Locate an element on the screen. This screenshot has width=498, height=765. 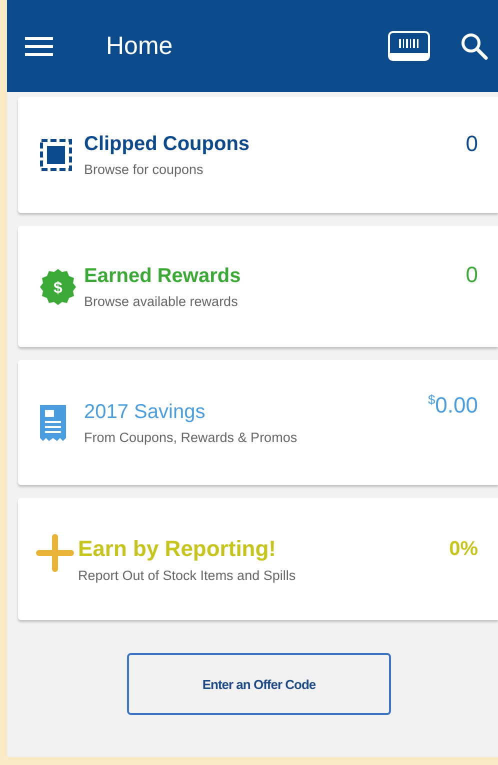
card-subtitle: From Coupons, Rewards & Promos is located at coordinates (191, 437).